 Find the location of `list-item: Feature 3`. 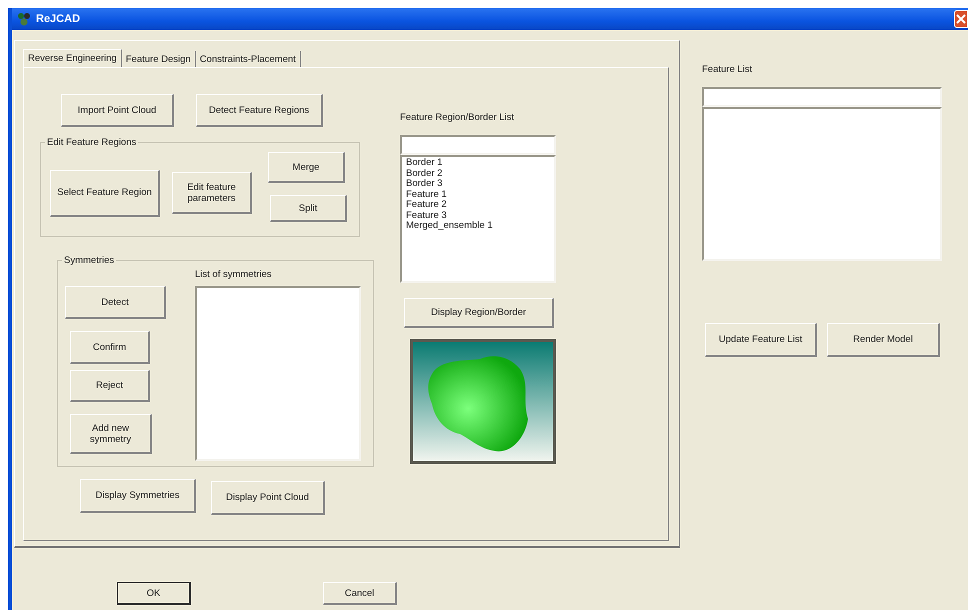

list-item: Feature 3 is located at coordinates (478, 215).